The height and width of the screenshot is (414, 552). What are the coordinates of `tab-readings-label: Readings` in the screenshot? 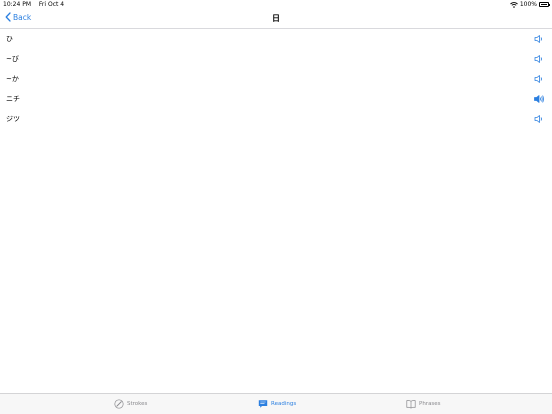 It's located at (284, 404).